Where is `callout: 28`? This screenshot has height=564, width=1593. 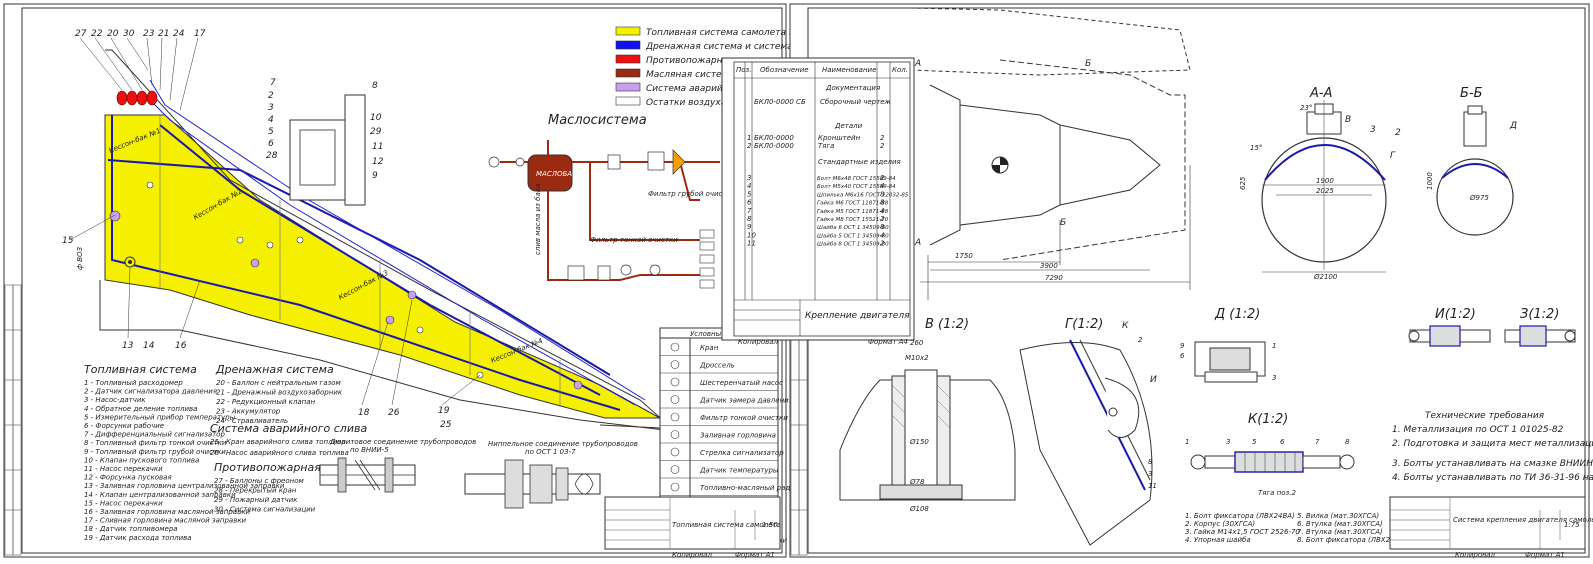
callout: 28 is located at coordinates (272, 156).